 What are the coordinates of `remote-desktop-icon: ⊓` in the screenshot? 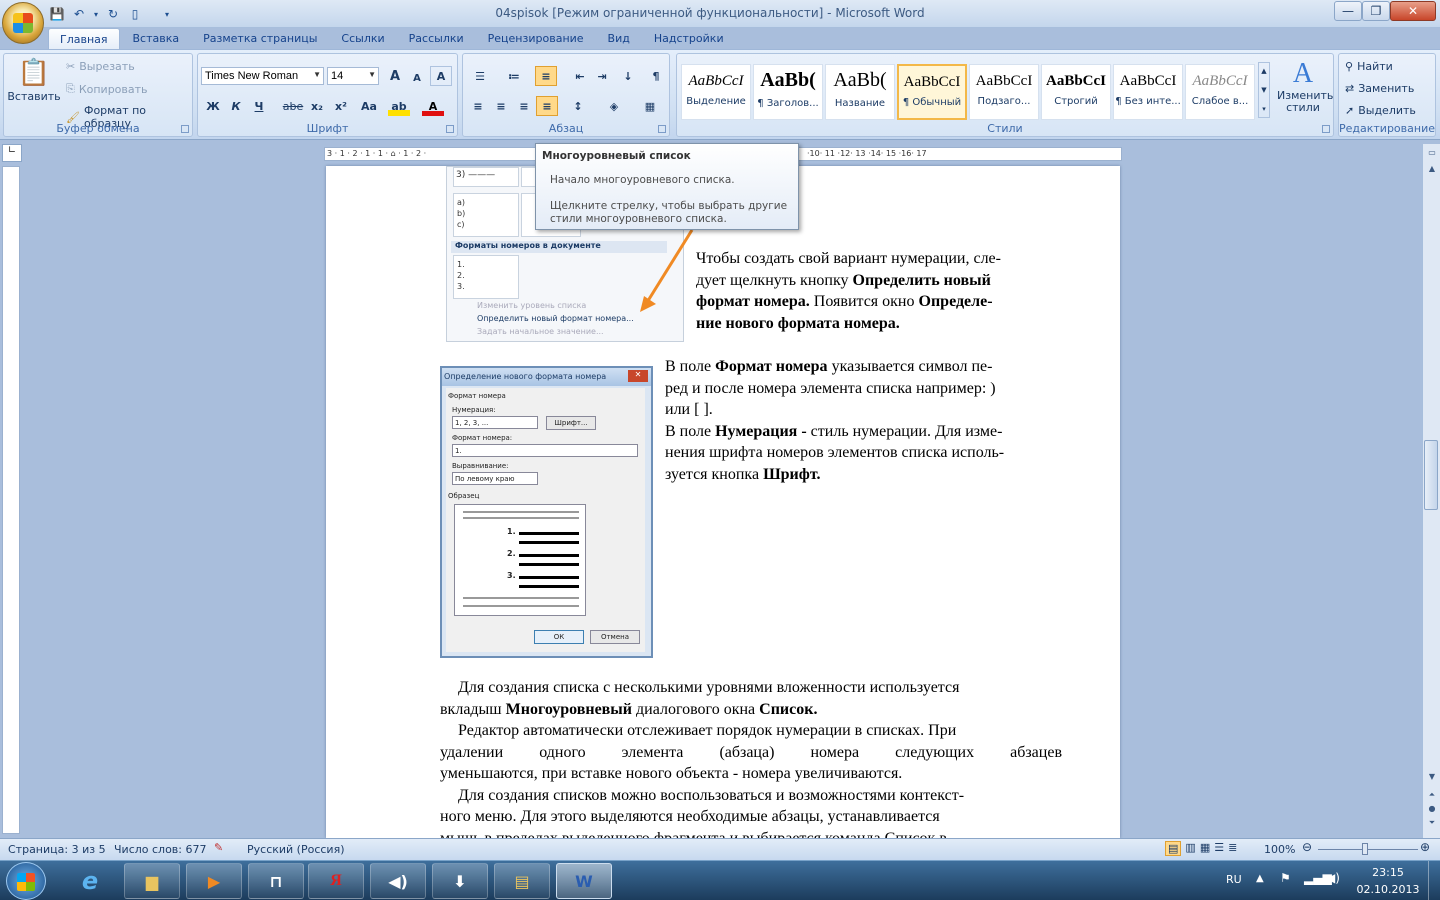 It's located at (276, 881).